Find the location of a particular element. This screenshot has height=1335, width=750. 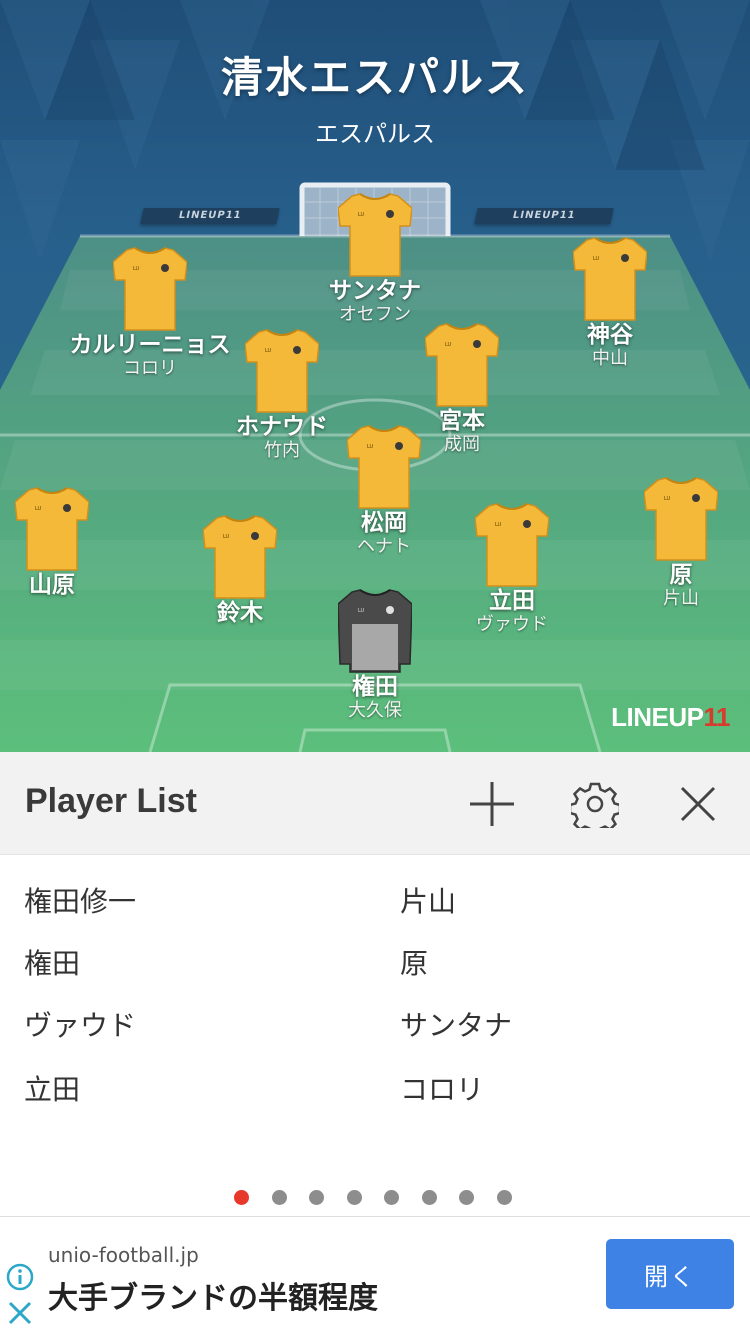

info-icon is located at coordinates (20, 1277).